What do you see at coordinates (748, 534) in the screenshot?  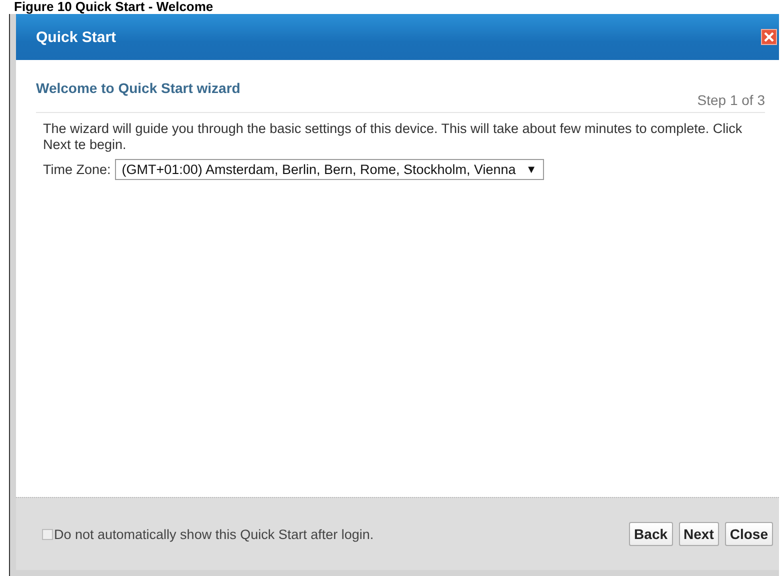 I see `dialog-button: Close` at bounding box center [748, 534].